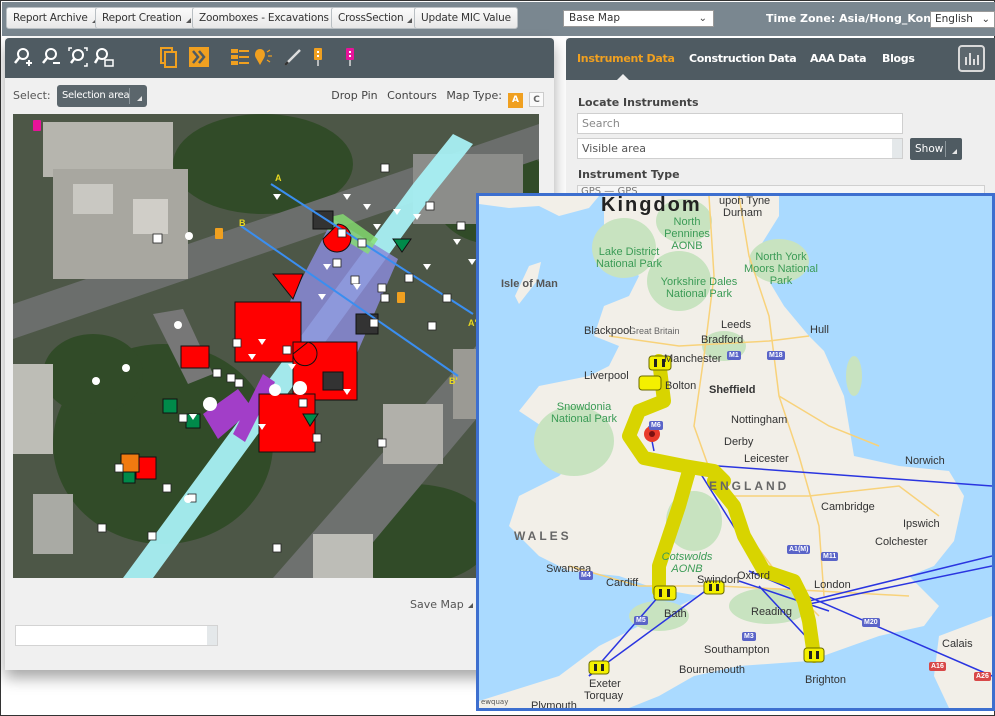 The height and width of the screenshot is (716, 995). What do you see at coordinates (693, 359) in the screenshot?
I see `city-label: Manchester` at bounding box center [693, 359].